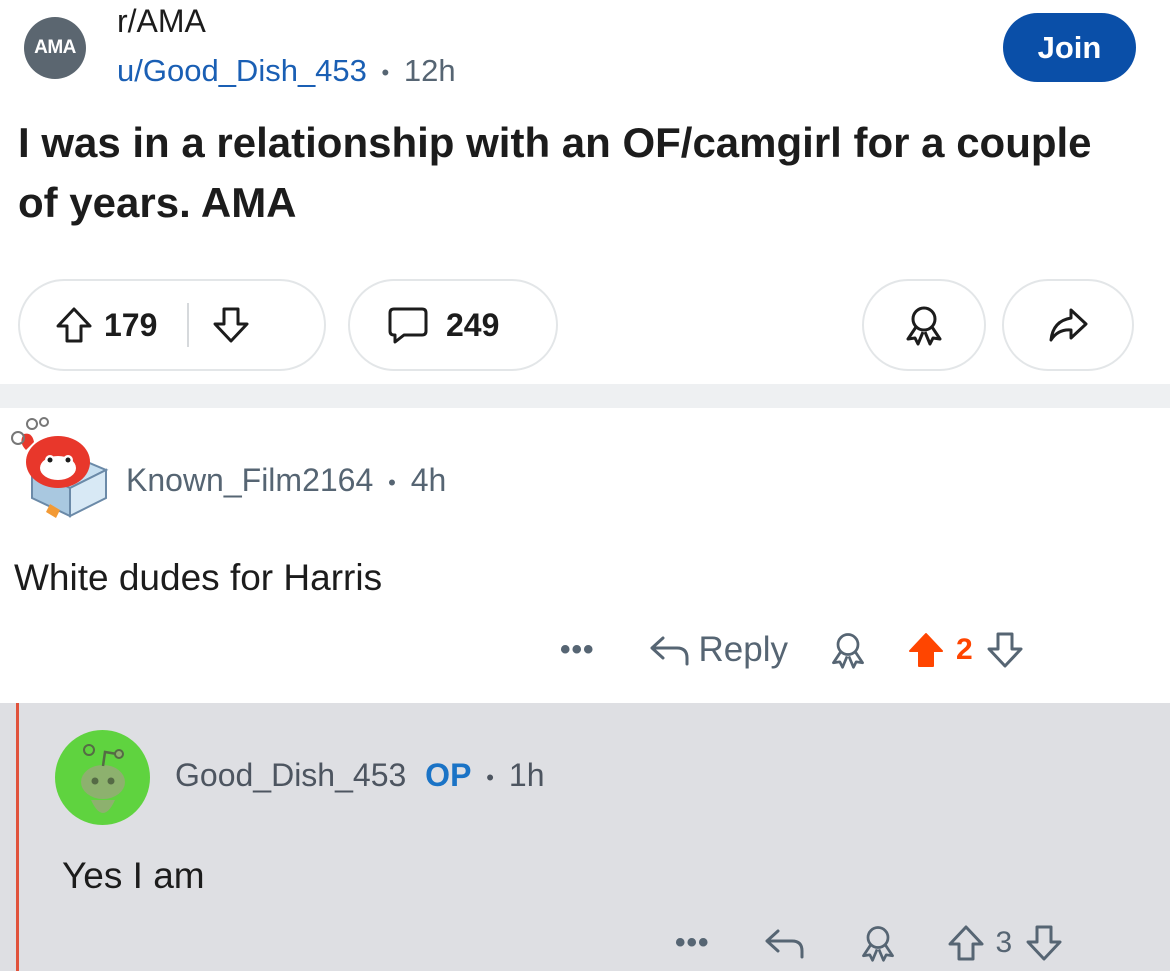 The image size is (1170, 971). Describe the element at coordinates (198, 577) in the screenshot. I see `comment-body: White dudes for Harris` at that location.